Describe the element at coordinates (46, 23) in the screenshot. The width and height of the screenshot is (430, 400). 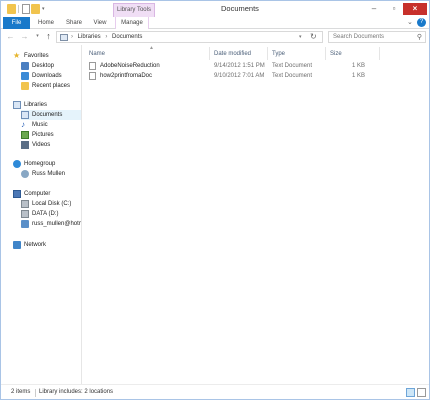
I see `tab-home: Home` at that location.